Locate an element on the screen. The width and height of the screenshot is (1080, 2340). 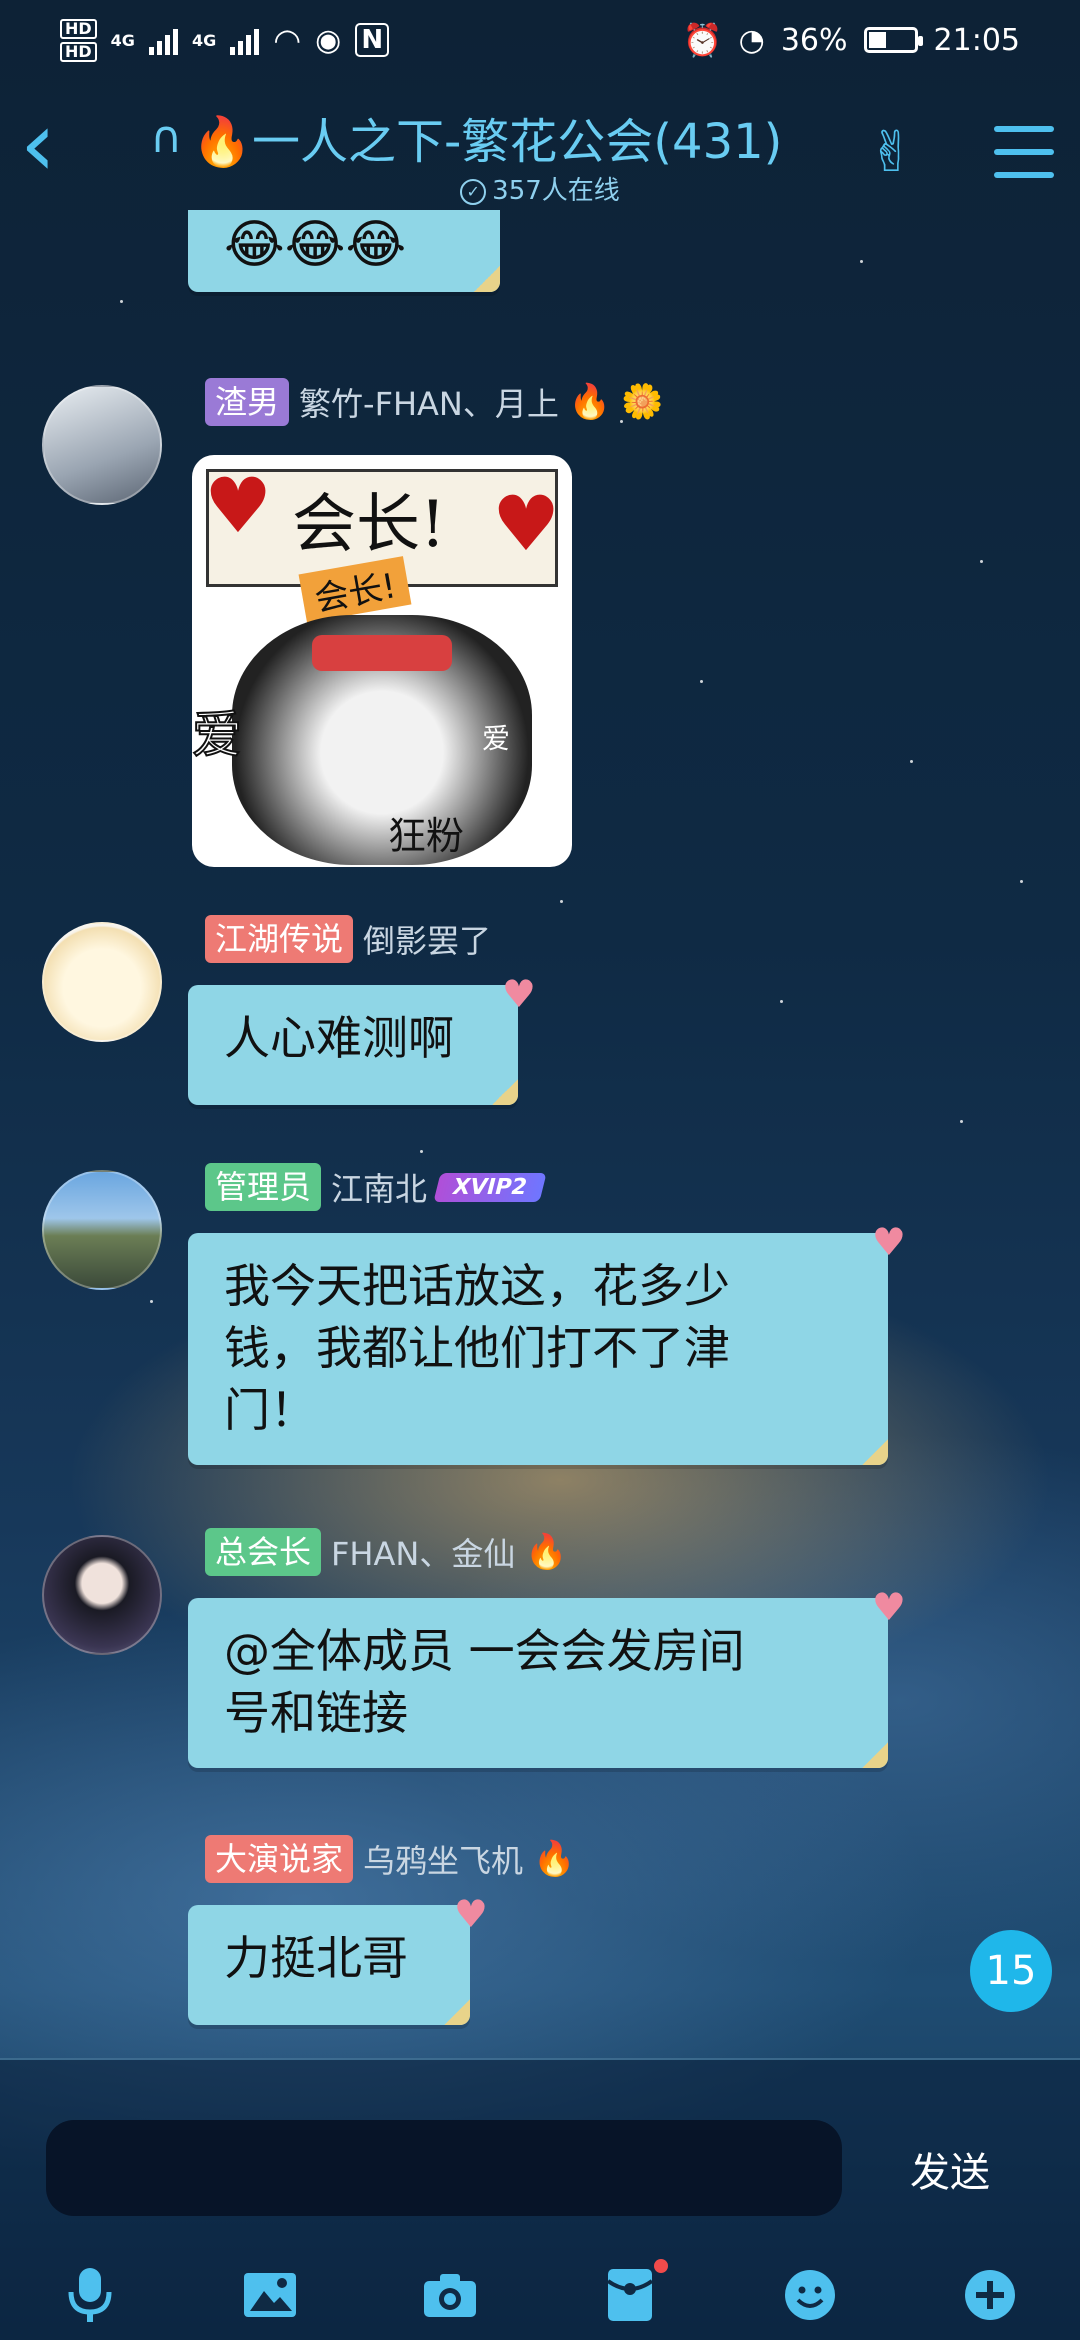
camera-icon is located at coordinates (450, 2295).